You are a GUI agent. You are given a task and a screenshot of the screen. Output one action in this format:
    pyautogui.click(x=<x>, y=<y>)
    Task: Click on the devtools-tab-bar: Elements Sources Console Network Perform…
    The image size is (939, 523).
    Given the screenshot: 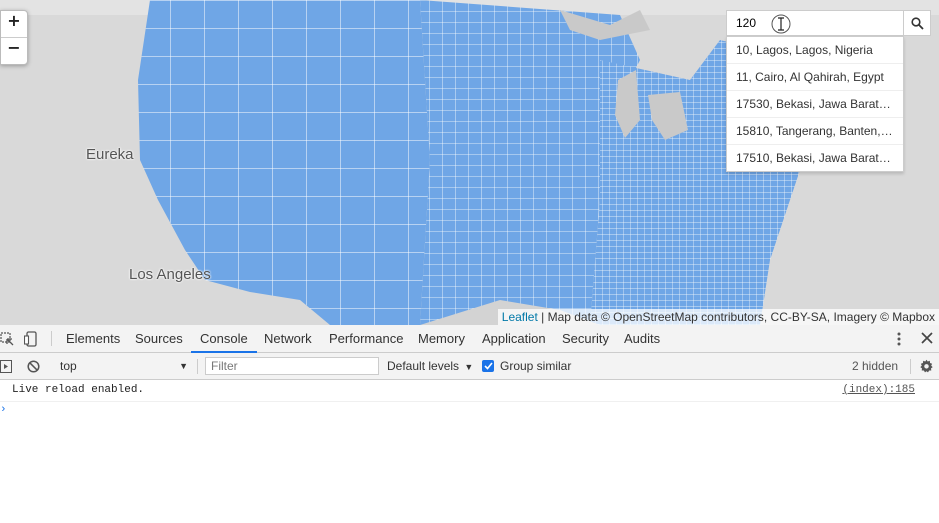 What is the action you would take?
    pyautogui.click(x=469, y=339)
    